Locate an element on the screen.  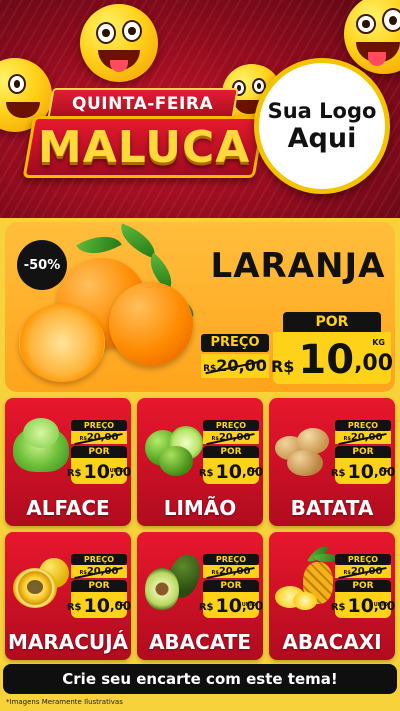
product-card-abacate: PREÇO R$20,00 POR R$ 10,00 UNID ABACATE is located at coordinates (200, 596).